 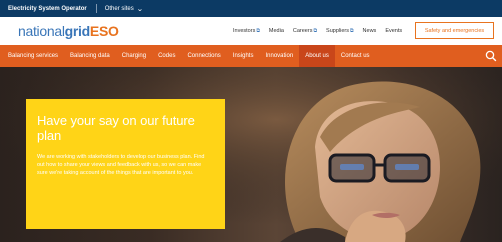 I want to click on nav-item-insights: Insights, so click(x=243, y=56).